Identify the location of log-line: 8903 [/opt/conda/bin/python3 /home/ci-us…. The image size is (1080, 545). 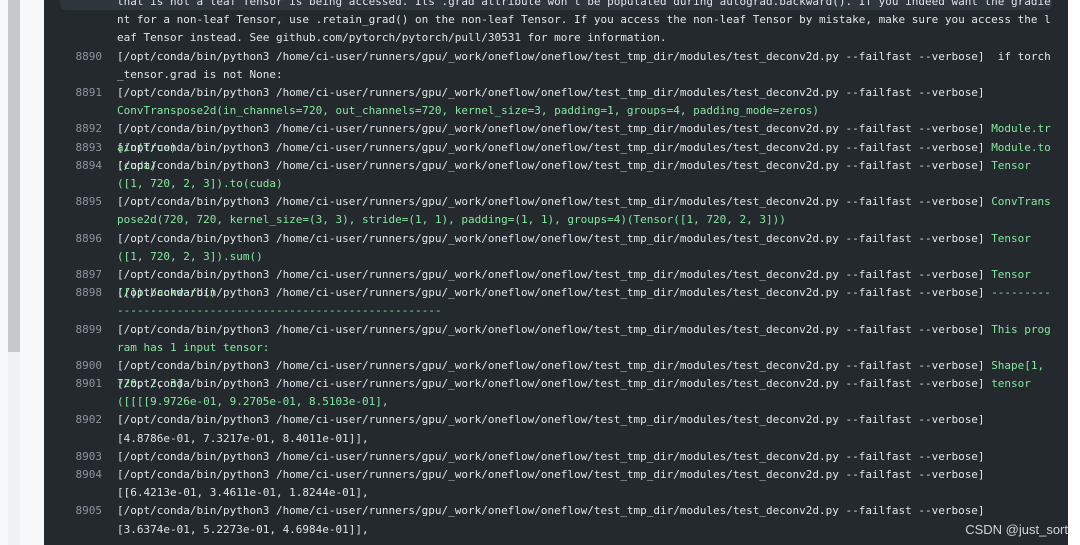
(556, 457).